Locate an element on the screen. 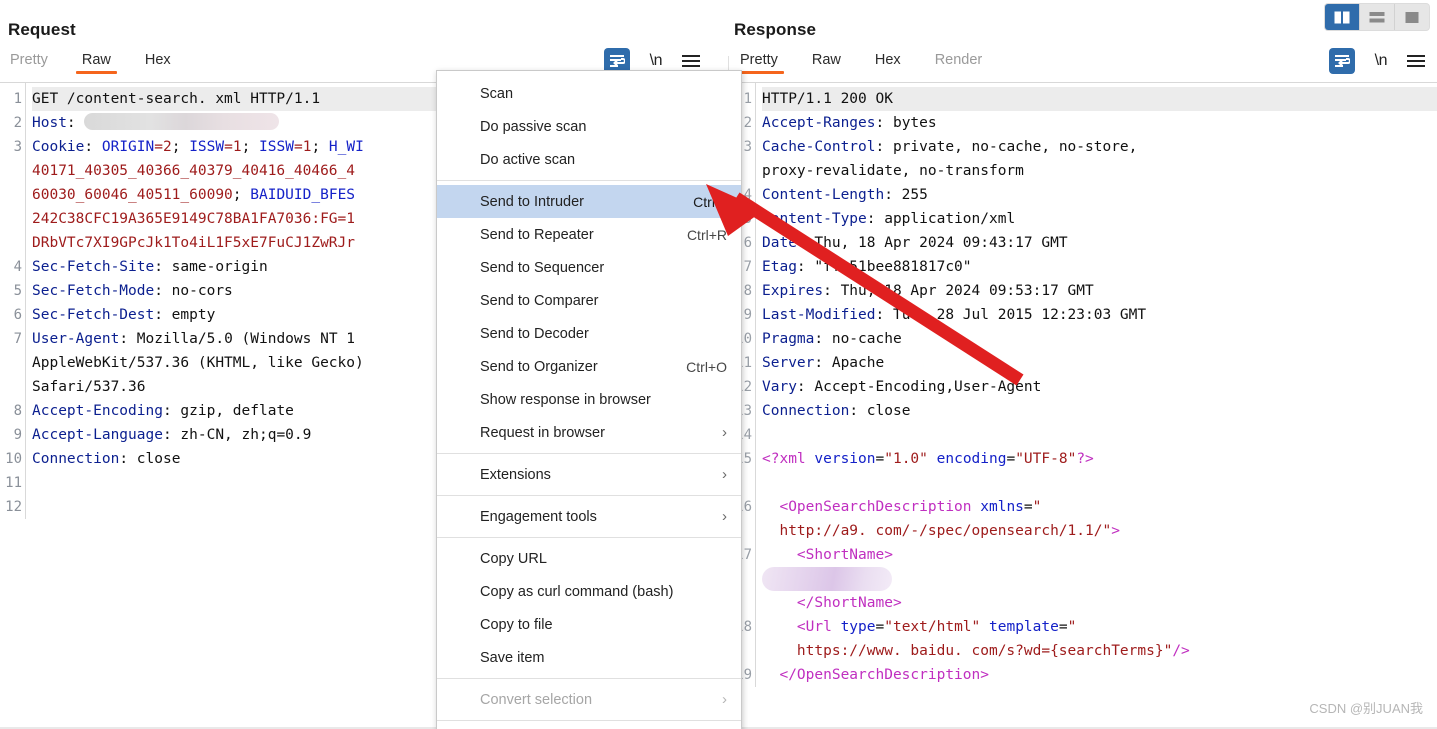 The width and height of the screenshot is (1437, 729). line-number: 4 is located at coordinates (17, 267).